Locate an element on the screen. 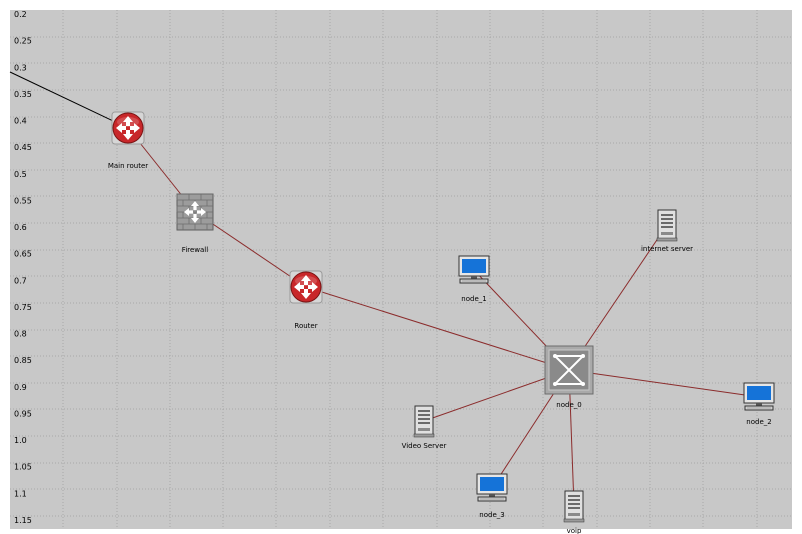  ruler-tick-label: 1.05 is located at coordinates (23, 467).